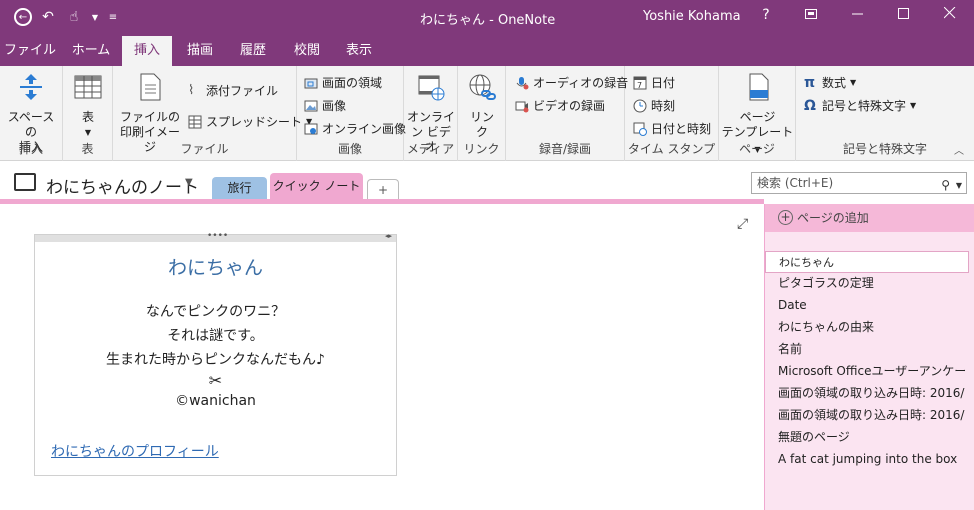 The height and width of the screenshot is (510, 974). What do you see at coordinates (867, 371) in the screenshot?
I see `page-item: Microsoft Officeユーザーアンケート` at bounding box center [867, 371].